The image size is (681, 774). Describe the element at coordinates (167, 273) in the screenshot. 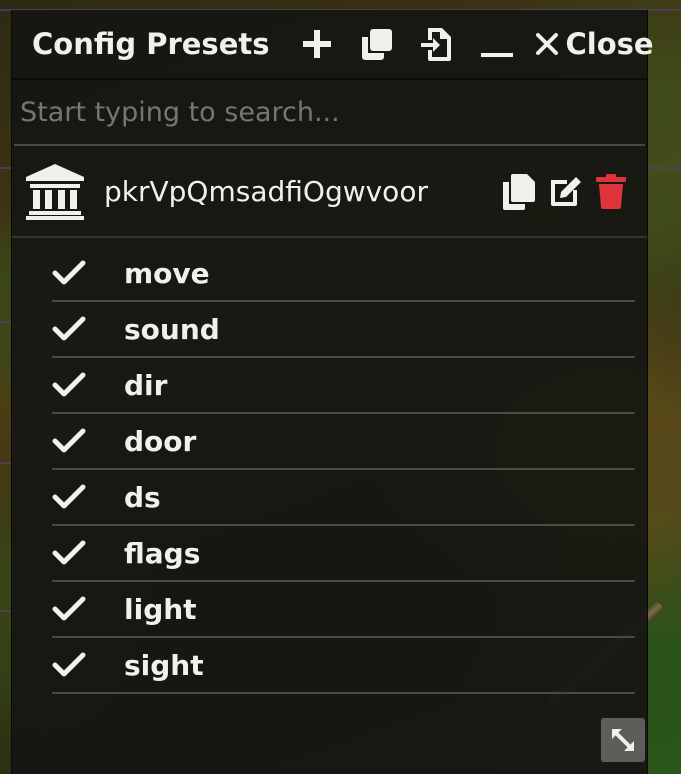

I see `option-label: move` at that location.